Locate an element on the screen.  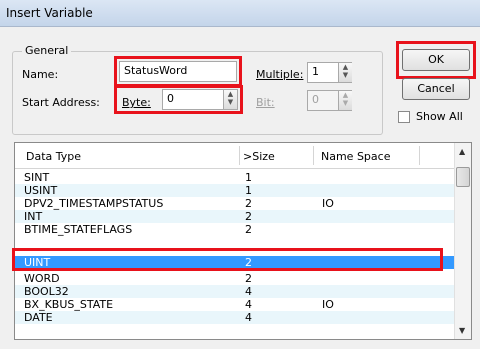
show-all-checkbox is located at coordinates (404, 117).